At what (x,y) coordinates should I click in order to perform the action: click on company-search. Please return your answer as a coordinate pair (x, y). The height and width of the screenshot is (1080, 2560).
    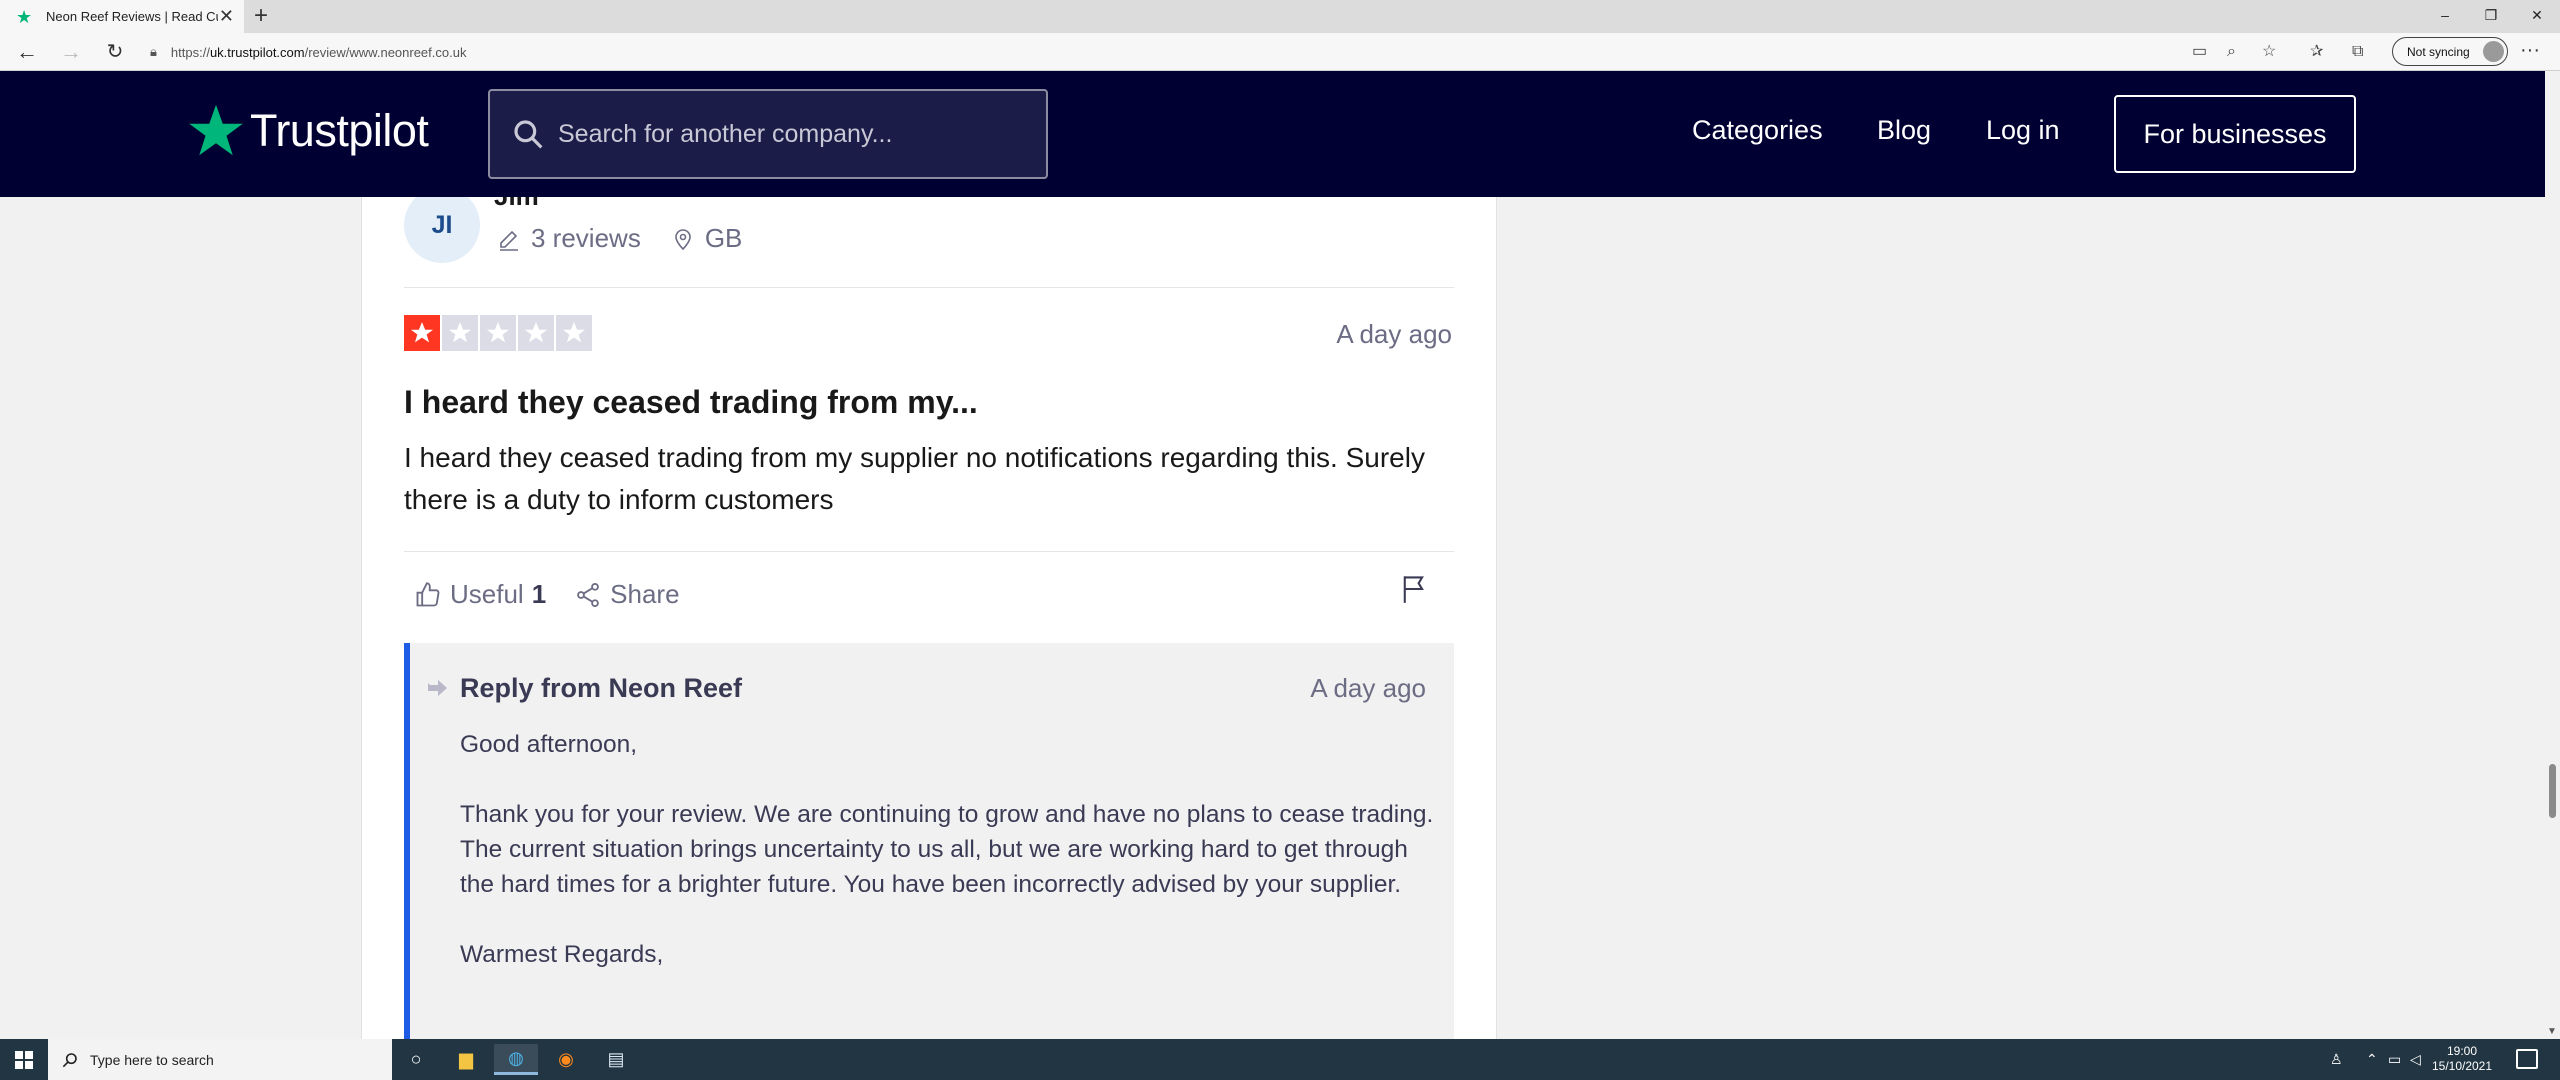
    Looking at the image, I should click on (768, 134).